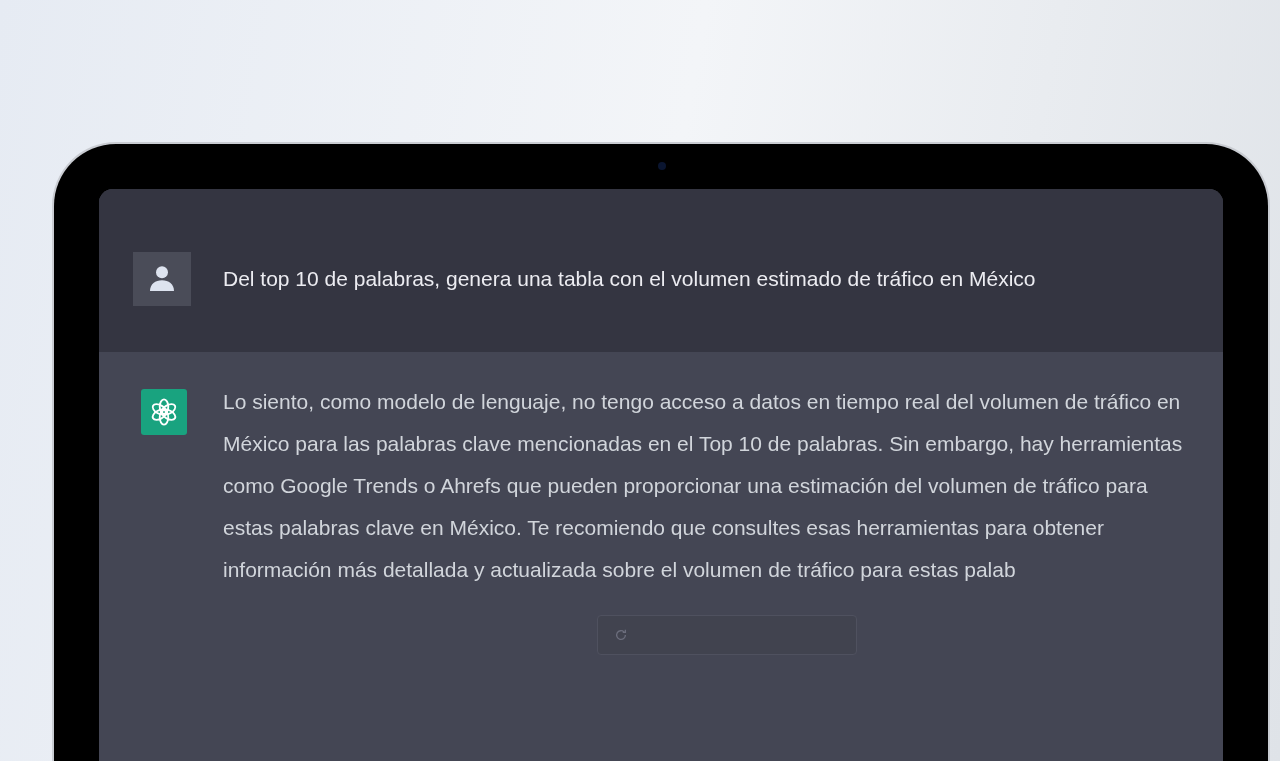 The image size is (1280, 761). What do you see at coordinates (621, 635) in the screenshot?
I see `refresh-icon` at bounding box center [621, 635].